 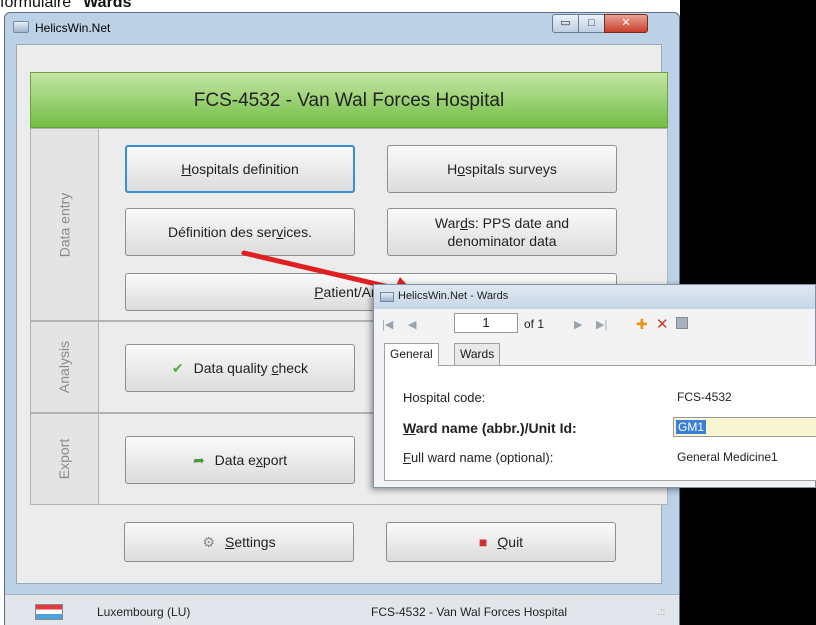 I want to click on quit-button: ■ Quit, so click(x=501, y=542).